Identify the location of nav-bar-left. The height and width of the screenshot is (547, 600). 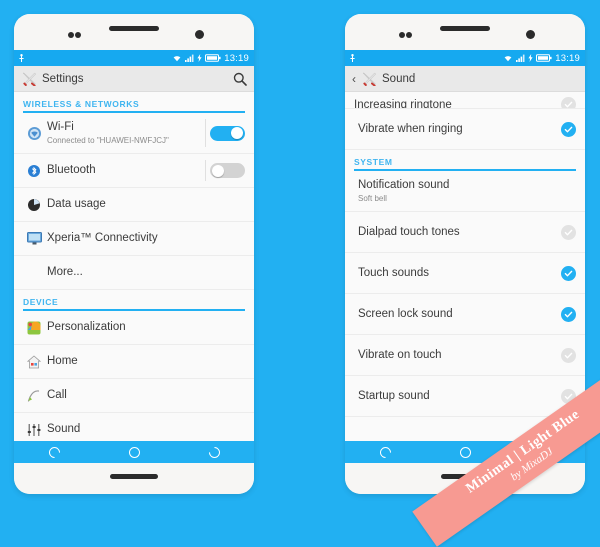
(134, 452).